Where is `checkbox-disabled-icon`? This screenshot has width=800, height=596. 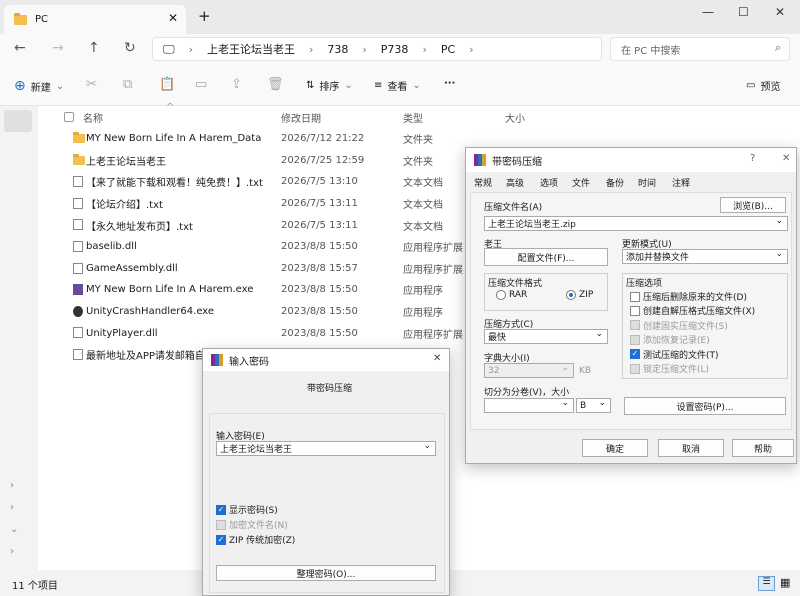 checkbox-disabled-icon is located at coordinates (221, 524).